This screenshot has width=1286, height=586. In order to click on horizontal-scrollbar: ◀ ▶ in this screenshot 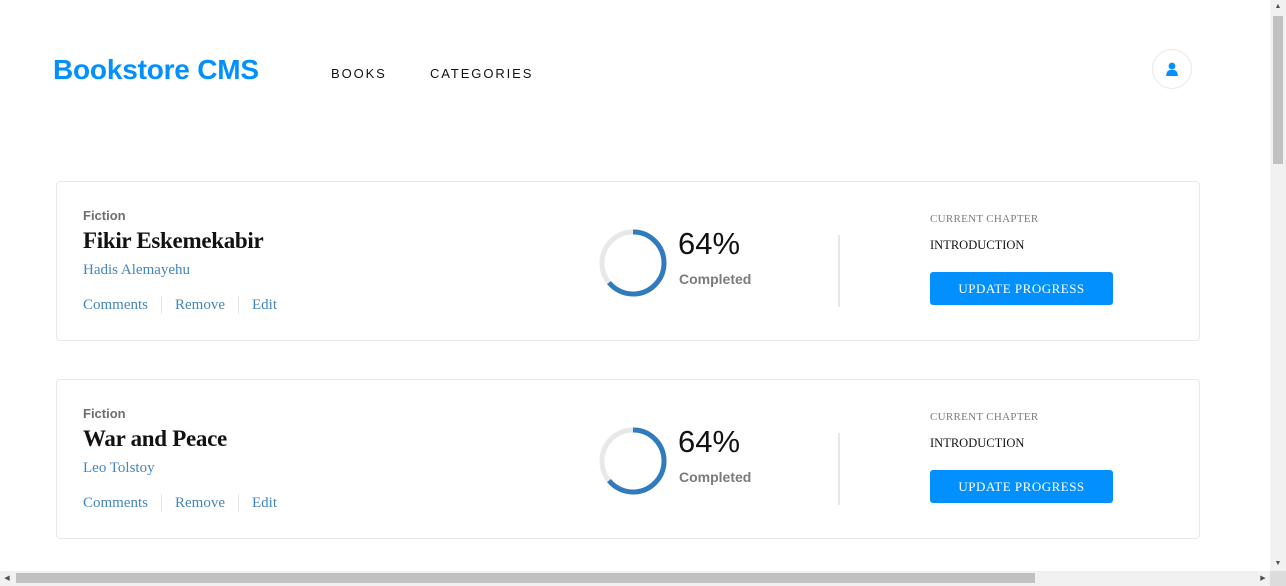, I will do `click(635, 578)`.